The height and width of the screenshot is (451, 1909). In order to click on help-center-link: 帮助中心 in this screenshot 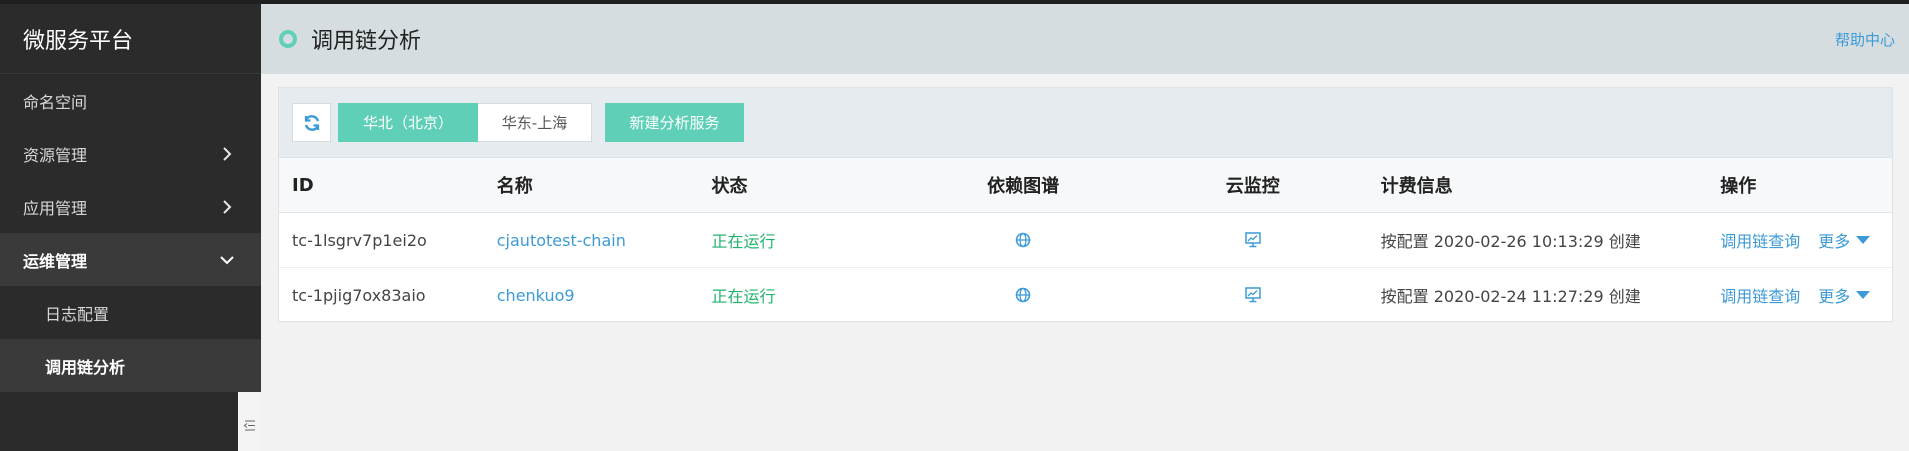, I will do `click(1865, 39)`.